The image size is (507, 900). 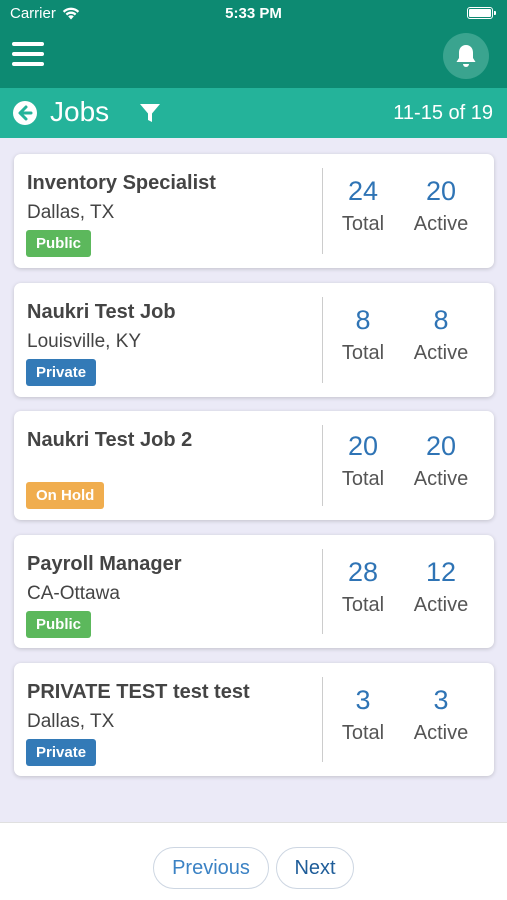 I want to click on bell-icon, so click(x=466, y=56).